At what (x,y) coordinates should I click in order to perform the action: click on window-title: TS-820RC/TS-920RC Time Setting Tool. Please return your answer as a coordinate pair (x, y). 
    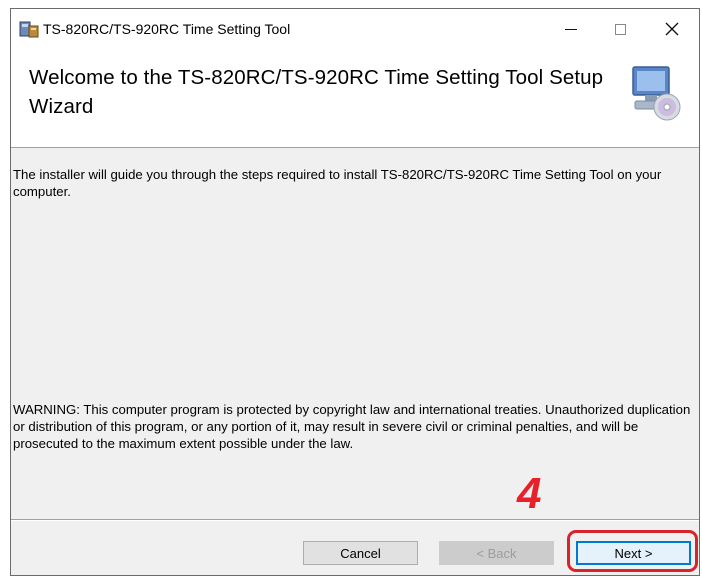
    Looking at the image, I should click on (167, 29).